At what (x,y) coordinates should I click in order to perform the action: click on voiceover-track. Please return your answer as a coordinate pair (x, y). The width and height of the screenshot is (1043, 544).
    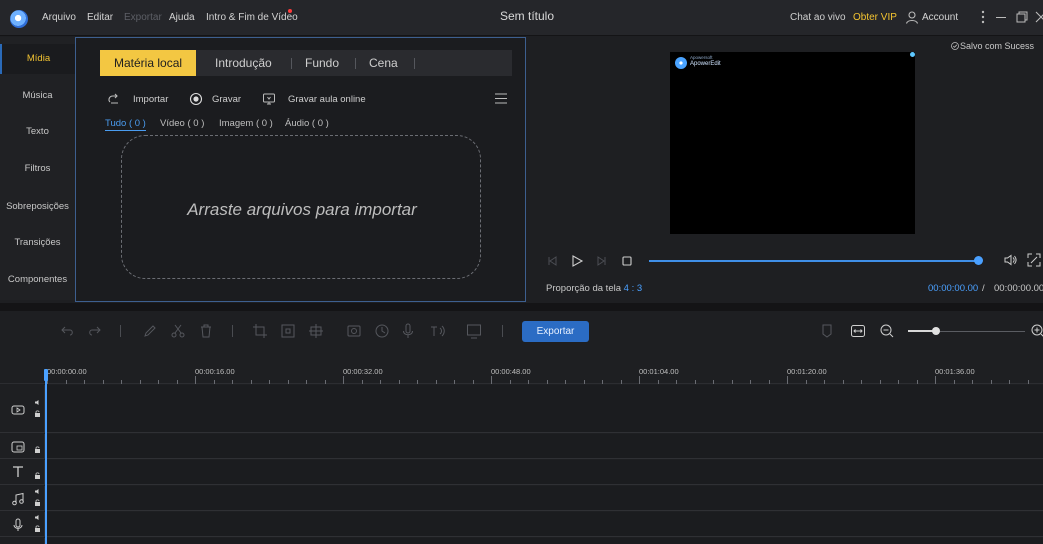
    Looking at the image, I should click on (521, 524).